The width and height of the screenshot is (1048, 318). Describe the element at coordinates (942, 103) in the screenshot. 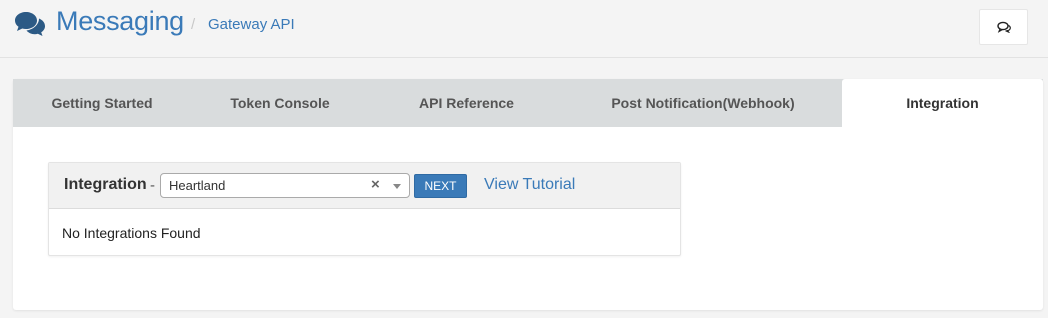

I see `tab-integration: Integration` at that location.